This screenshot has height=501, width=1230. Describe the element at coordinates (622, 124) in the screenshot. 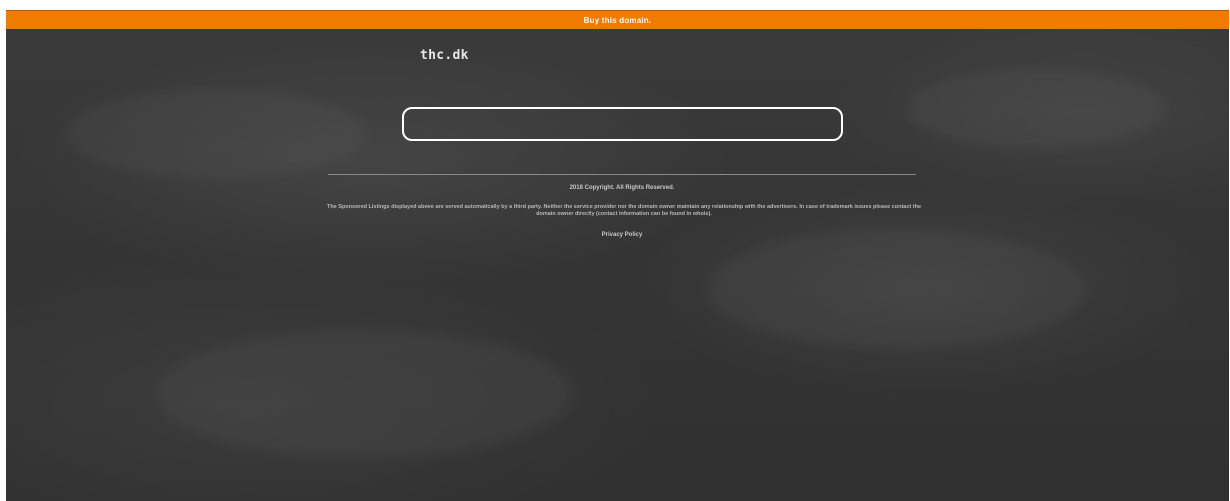

I see `search-input` at that location.